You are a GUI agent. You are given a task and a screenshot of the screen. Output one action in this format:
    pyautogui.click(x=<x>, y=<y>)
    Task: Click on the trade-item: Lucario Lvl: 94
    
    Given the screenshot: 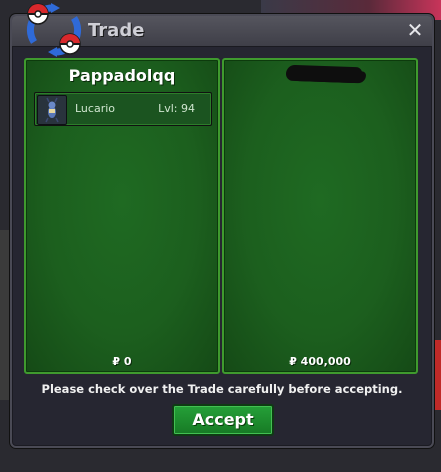 What is the action you would take?
    pyautogui.click(x=123, y=109)
    